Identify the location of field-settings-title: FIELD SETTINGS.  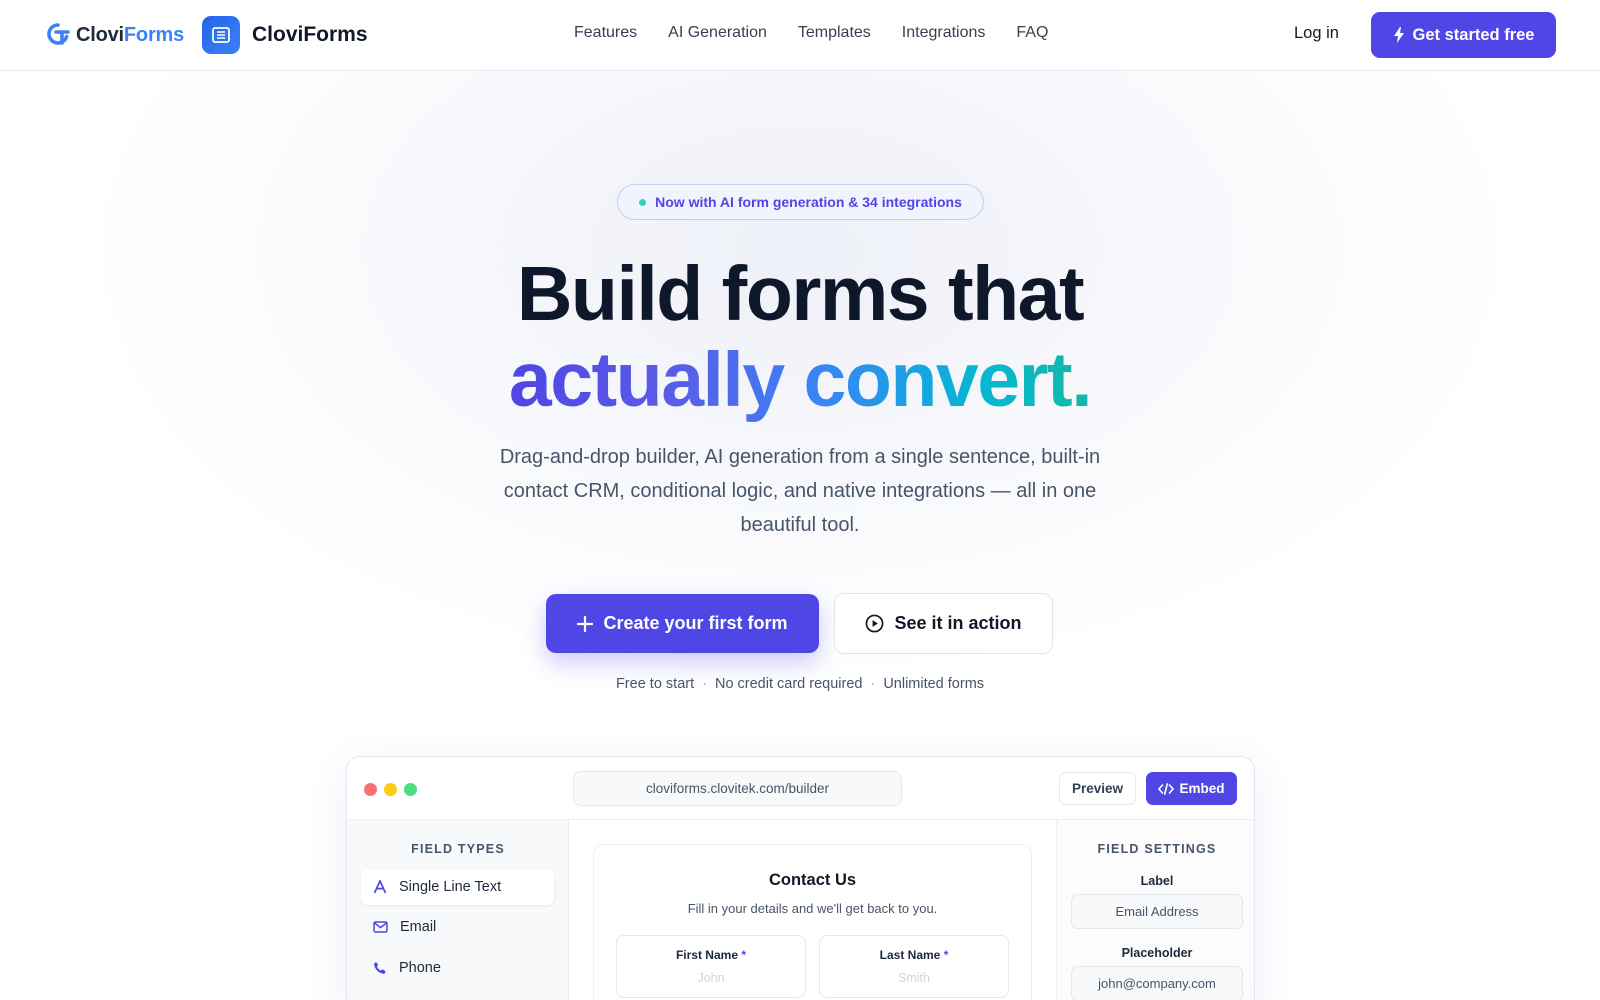
(1157, 849).